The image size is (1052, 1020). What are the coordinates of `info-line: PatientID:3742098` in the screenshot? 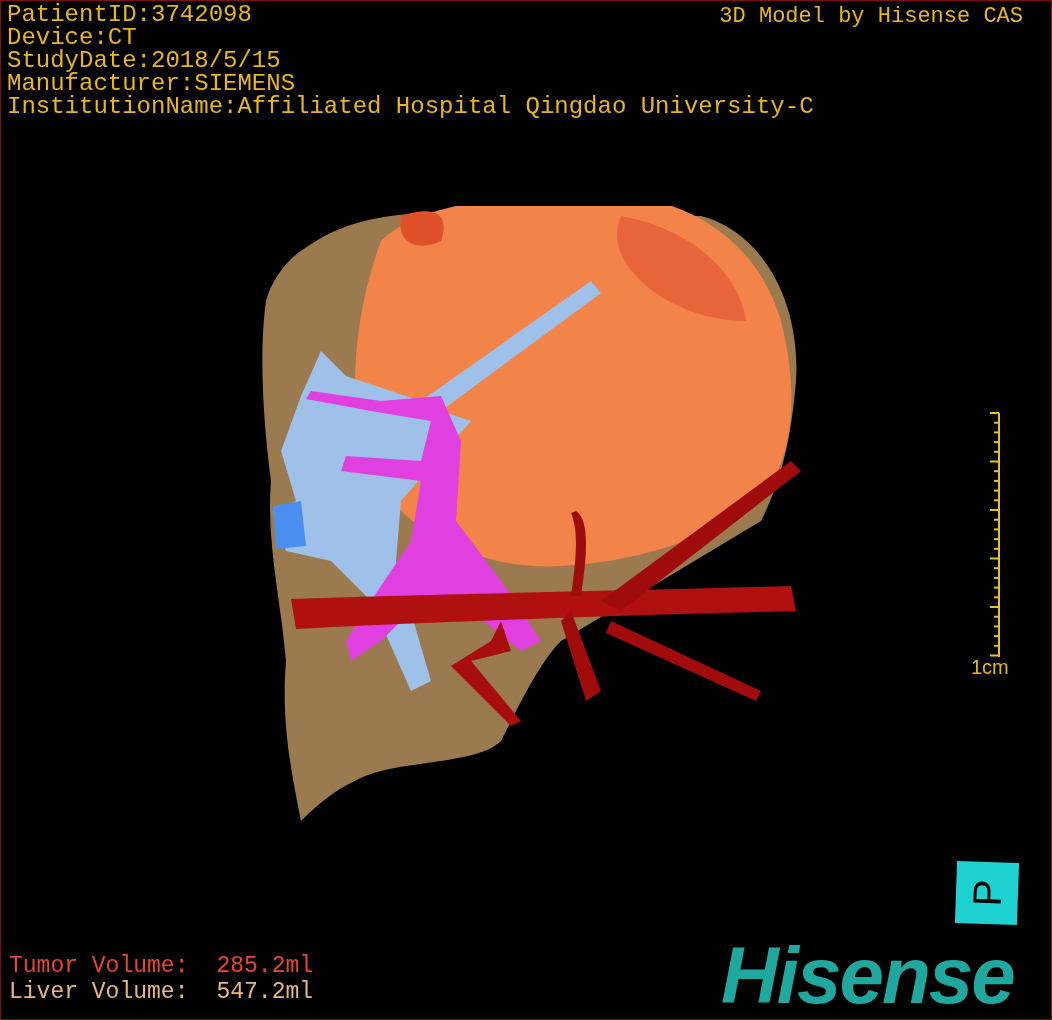 It's located at (129, 14).